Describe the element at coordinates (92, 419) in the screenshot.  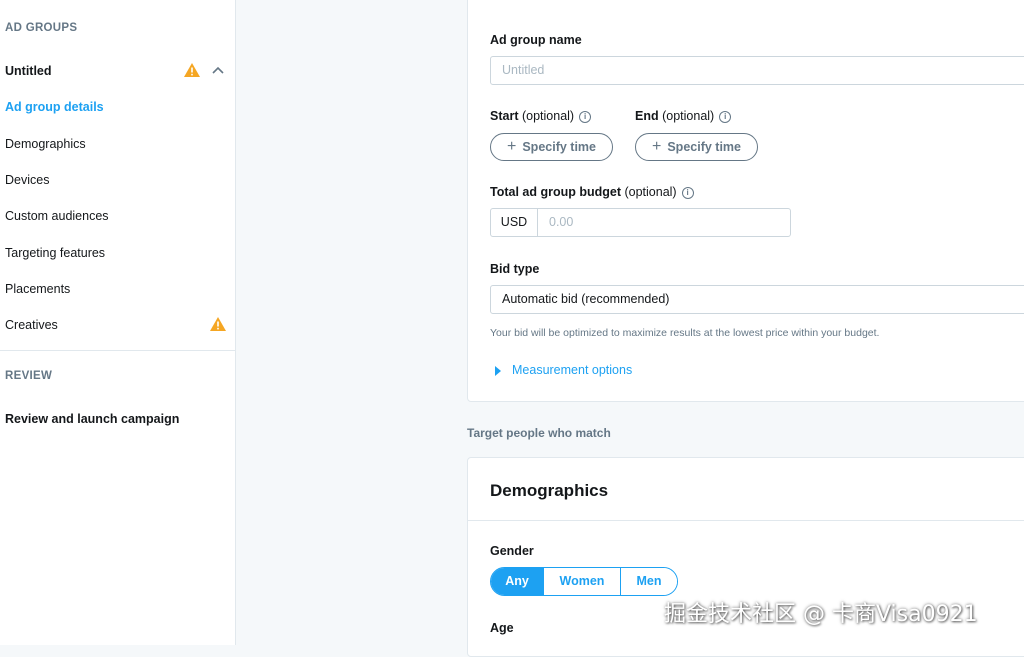
I see `sidebar-item-review-launch: Review and launch campaign` at that location.